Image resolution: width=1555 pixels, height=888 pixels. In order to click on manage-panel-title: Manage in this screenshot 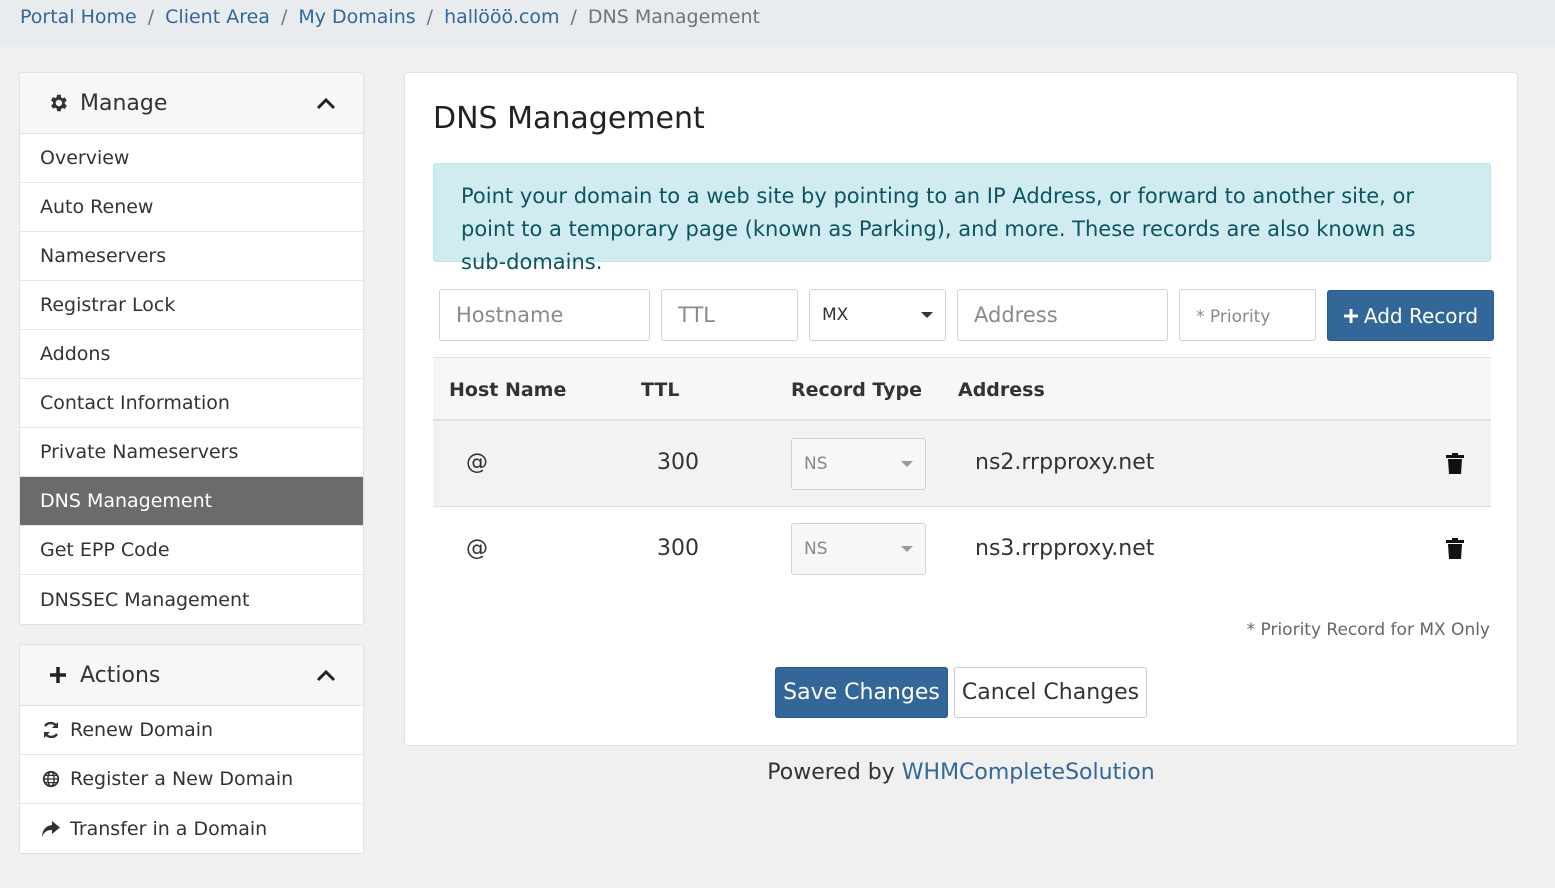, I will do `click(124, 103)`.